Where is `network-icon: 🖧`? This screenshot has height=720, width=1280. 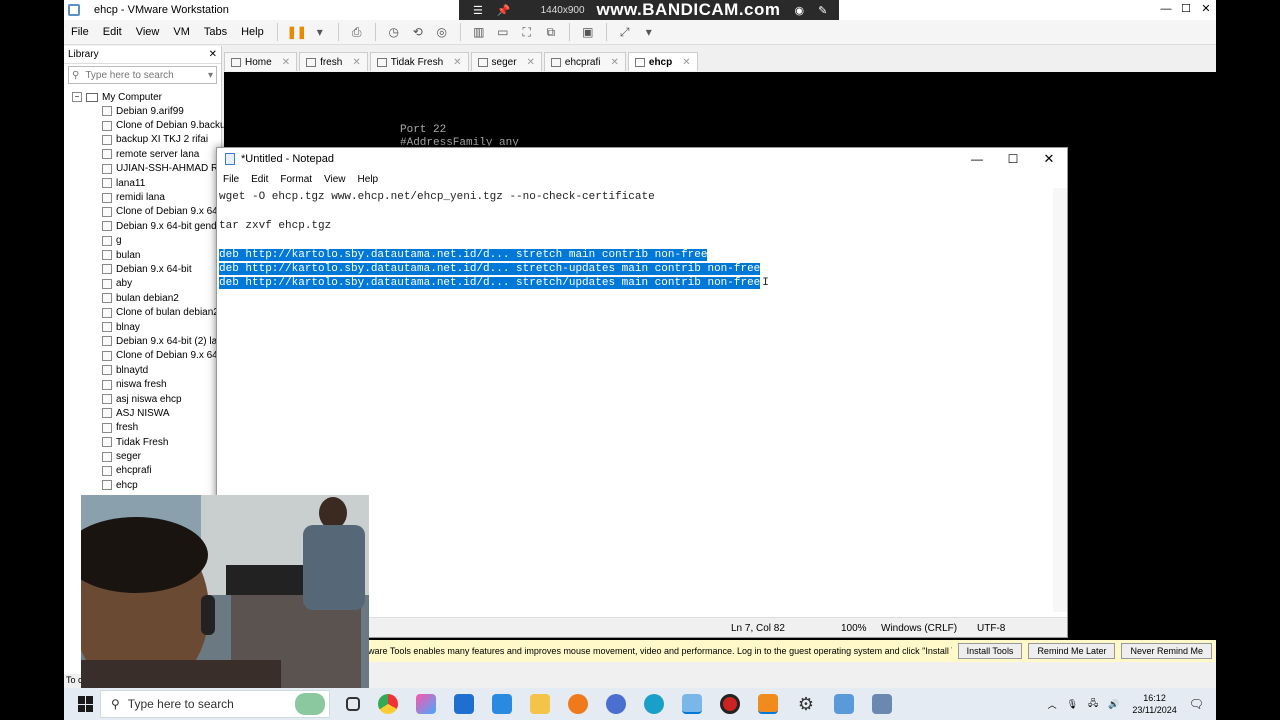 network-icon: 🖧 is located at coordinates (1093, 704).